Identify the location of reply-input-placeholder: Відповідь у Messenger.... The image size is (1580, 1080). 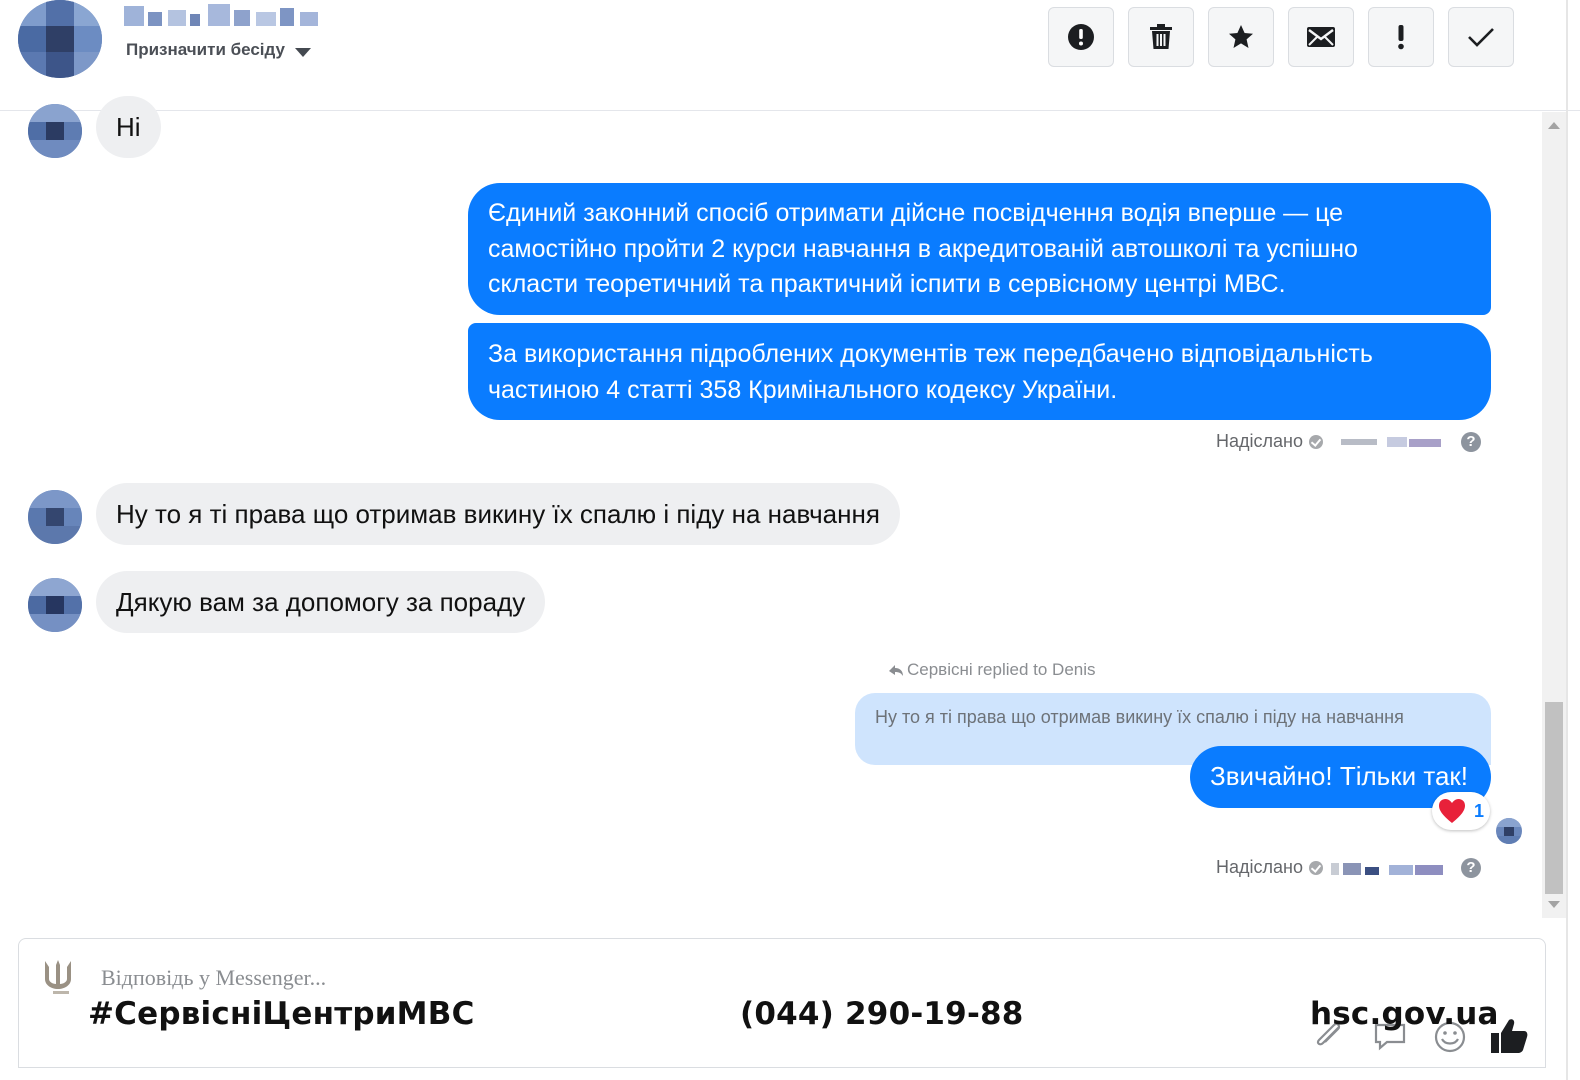
(213, 978).